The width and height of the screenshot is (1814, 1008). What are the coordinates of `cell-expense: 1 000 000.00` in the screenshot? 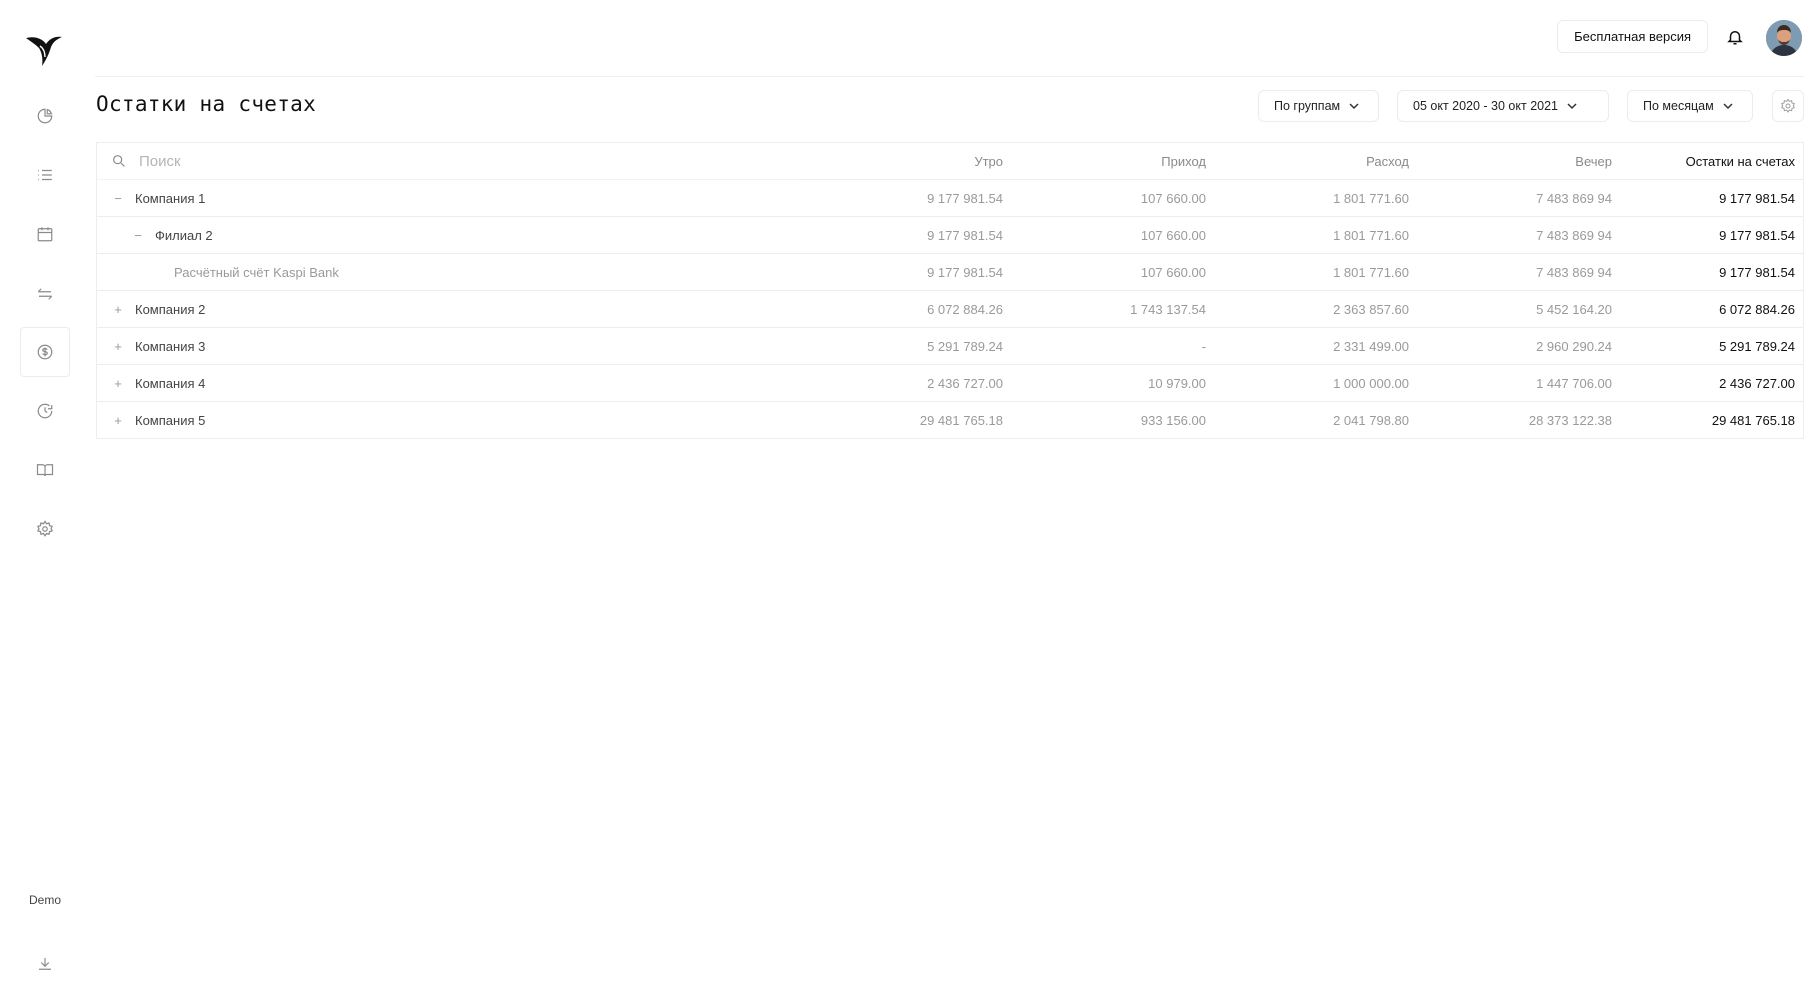 It's located at (1371, 383).